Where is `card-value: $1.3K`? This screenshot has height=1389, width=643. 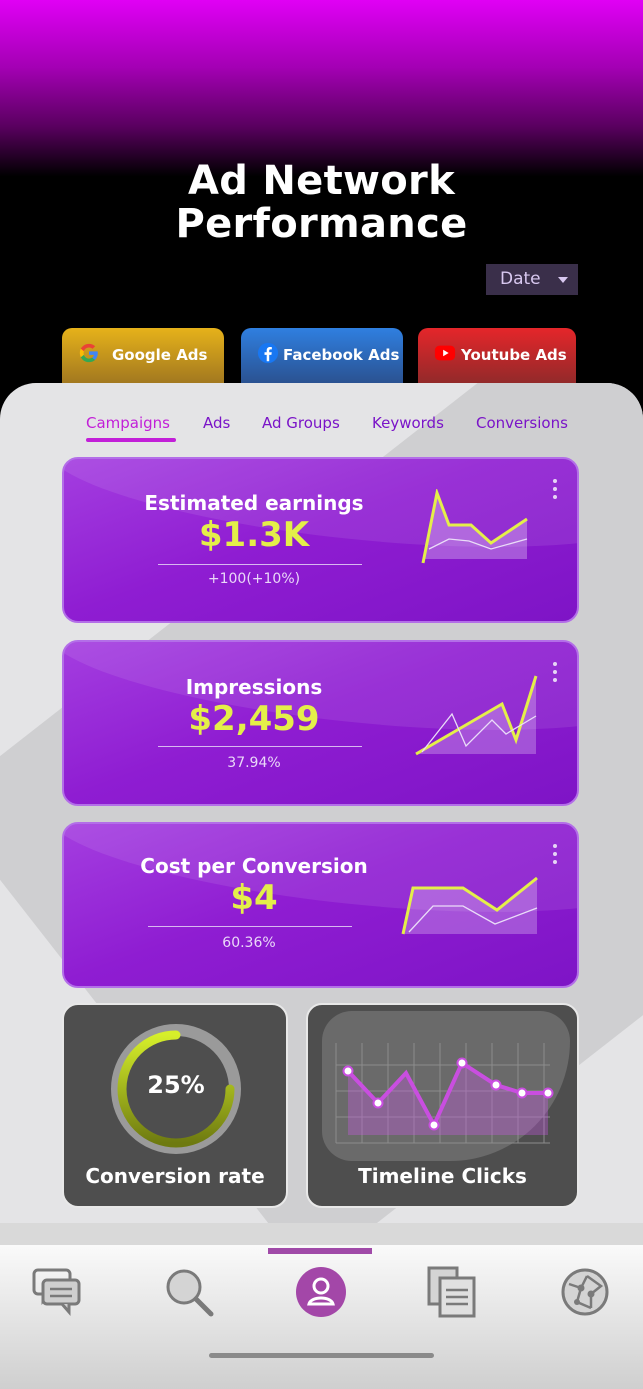 card-value: $1.3K is located at coordinates (254, 535).